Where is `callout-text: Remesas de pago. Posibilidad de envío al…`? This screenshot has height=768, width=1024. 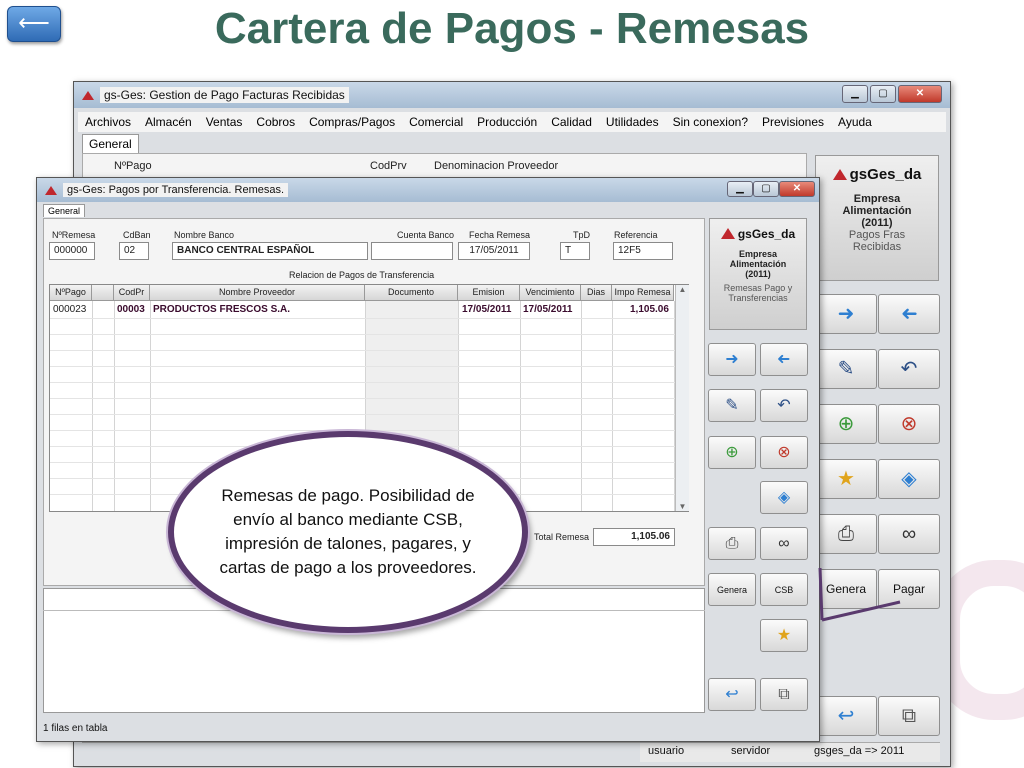
callout-text: Remesas de pago. Posibilidad de envío al… is located at coordinates (348, 531).